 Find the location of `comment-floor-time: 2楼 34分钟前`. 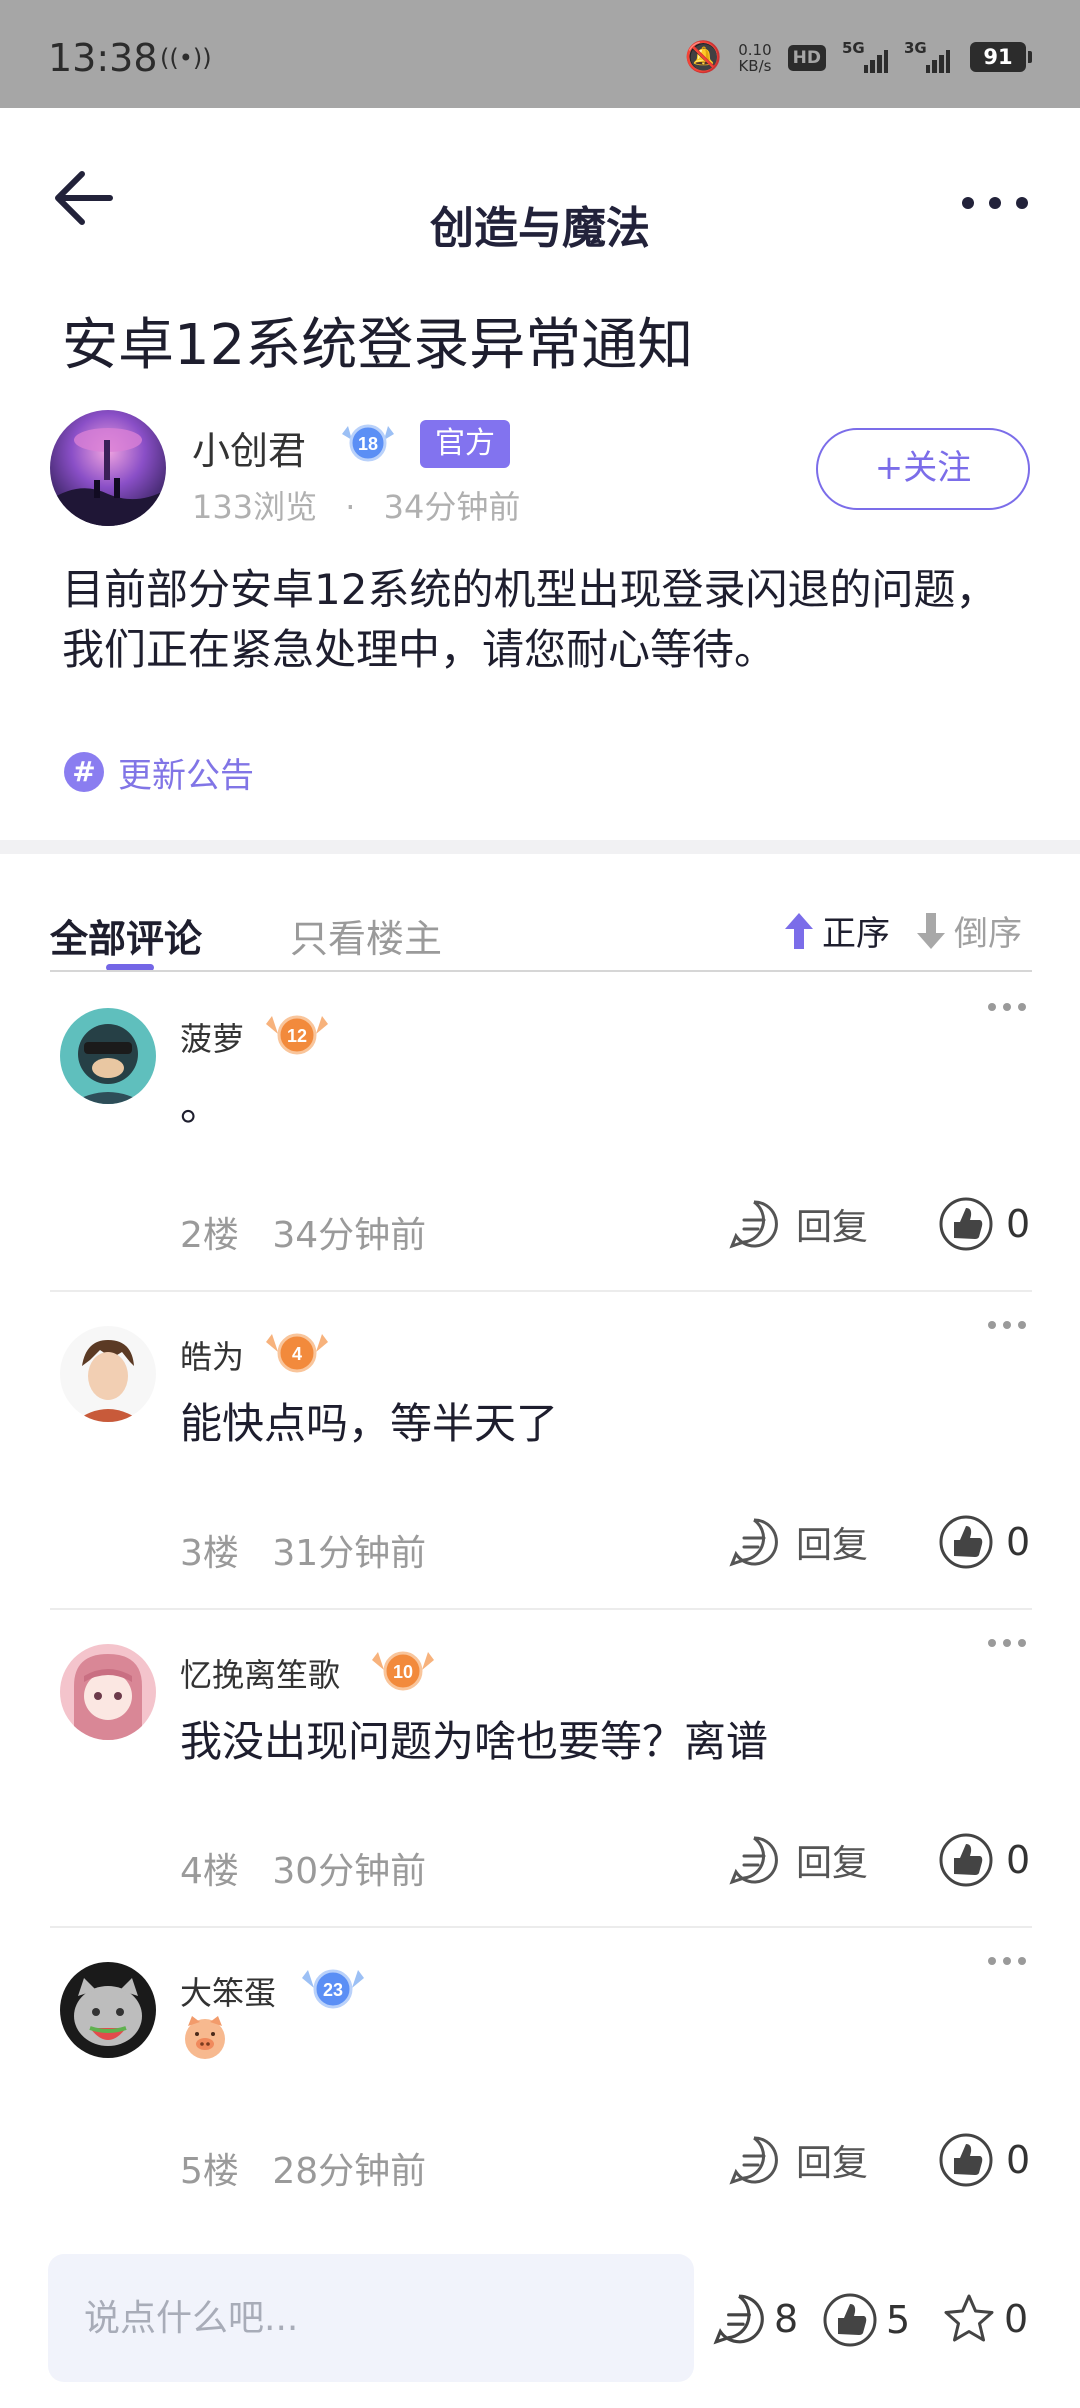

comment-floor-time: 2楼 34分钟前 is located at coordinates (303, 1232).